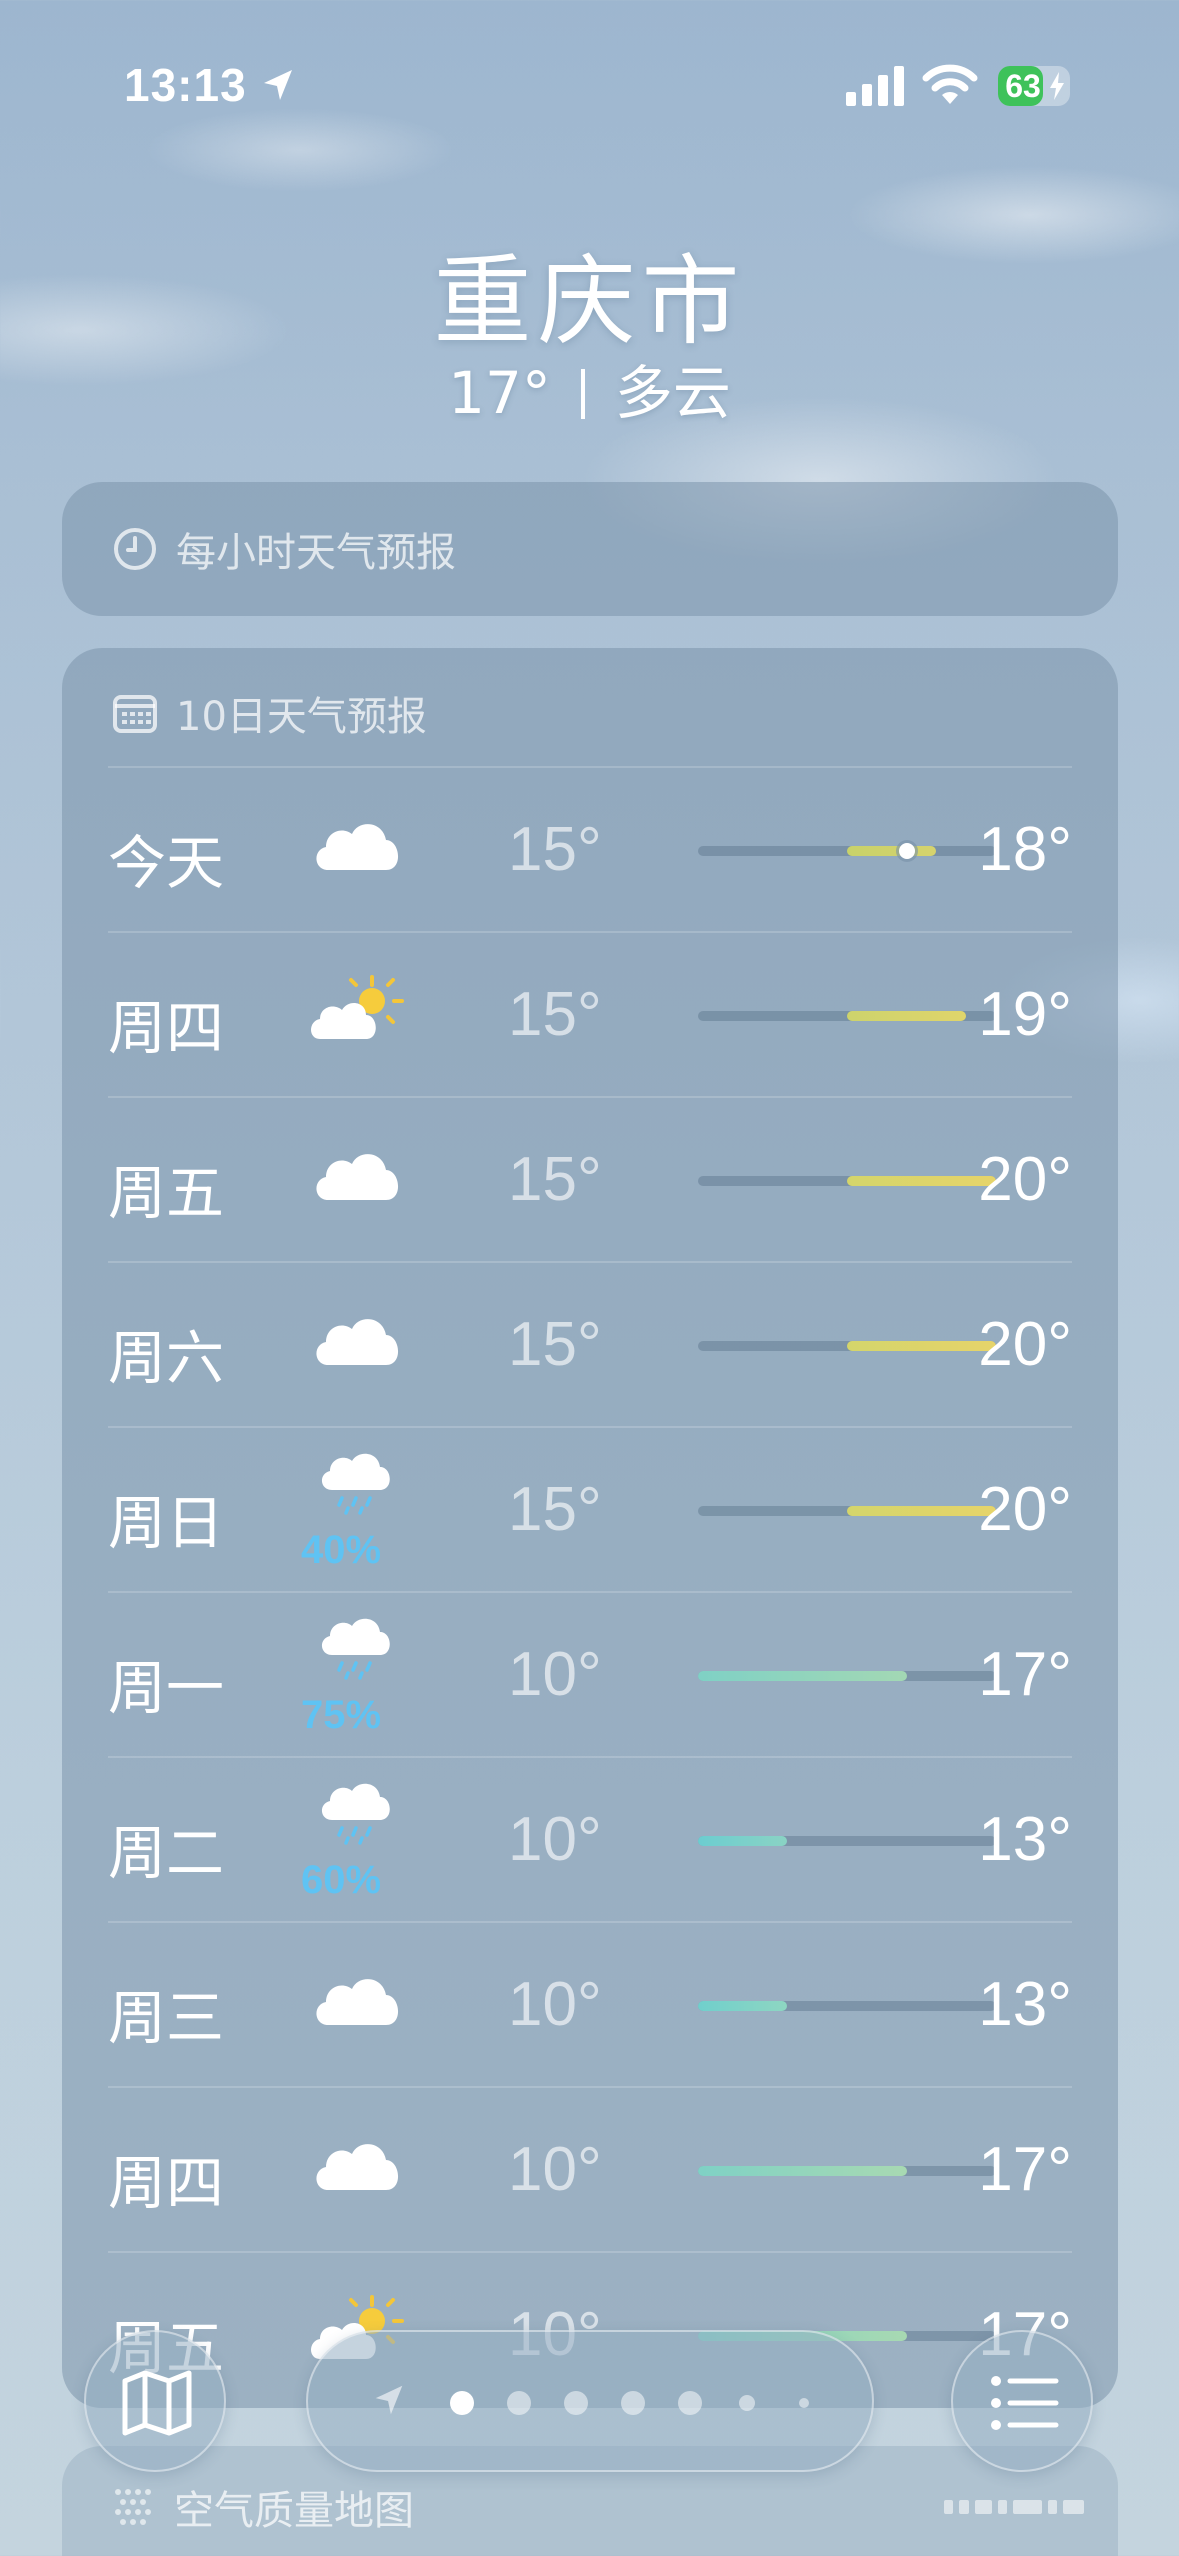  What do you see at coordinates (589, 302) in the screenshot?
I see `city-name: 重庆市` at bounding box center [589, 302].